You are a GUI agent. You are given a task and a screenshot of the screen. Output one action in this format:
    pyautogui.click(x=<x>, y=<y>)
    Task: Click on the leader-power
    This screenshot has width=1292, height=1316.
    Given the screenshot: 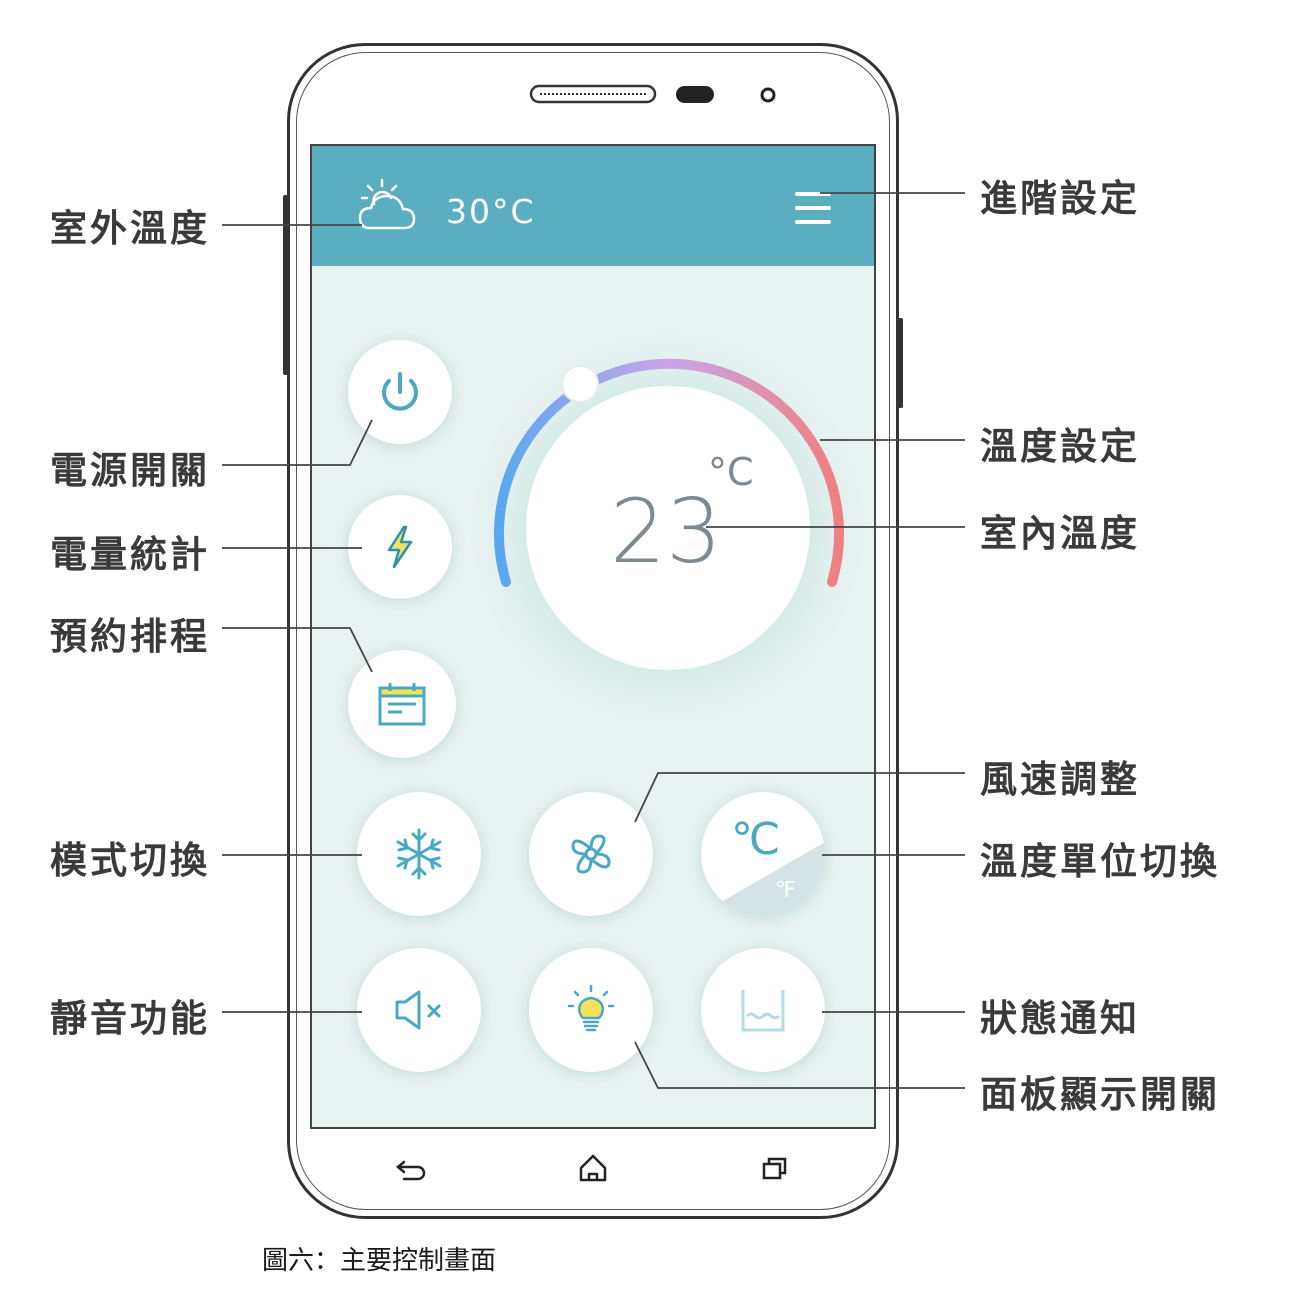 What is the action you would take?
    pyautogui.click(x=297, y=442)
    